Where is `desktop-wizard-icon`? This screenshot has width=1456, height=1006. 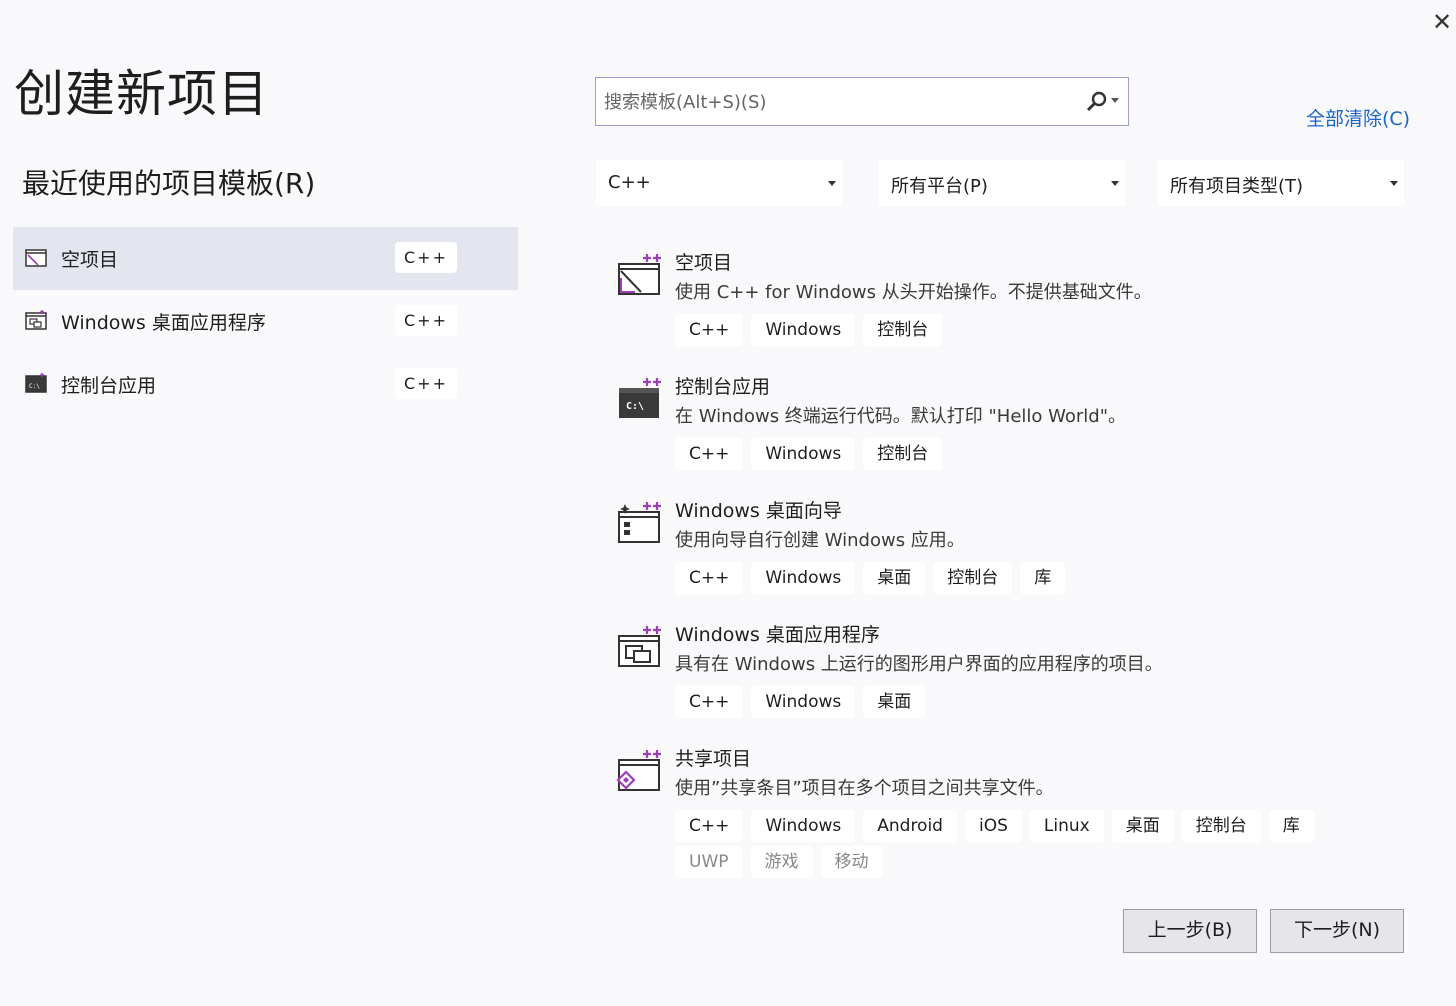
desktop-wizard-icon is located at coordinates (639, 523).